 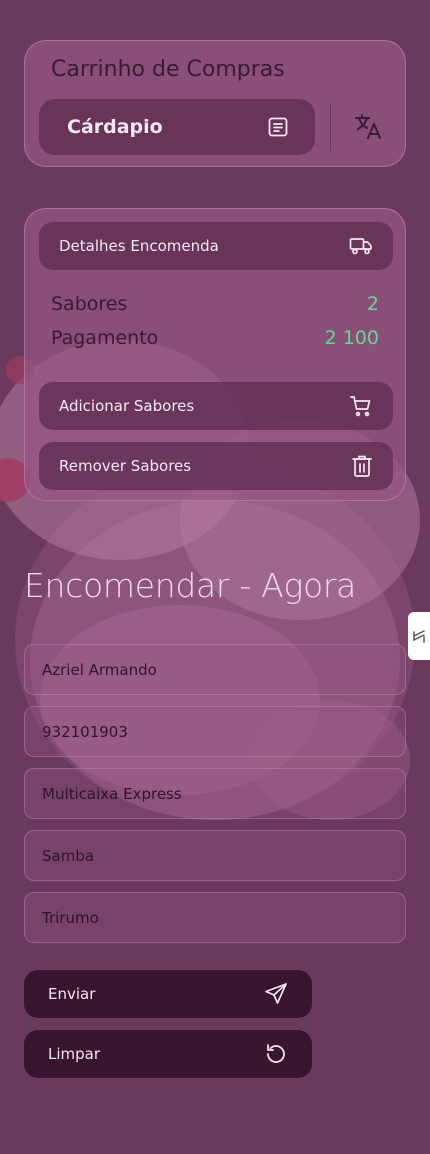 What do you see at coordinates (276, 994) in the screenshot?
I see `send-icon` at bounding box center [276, 994].